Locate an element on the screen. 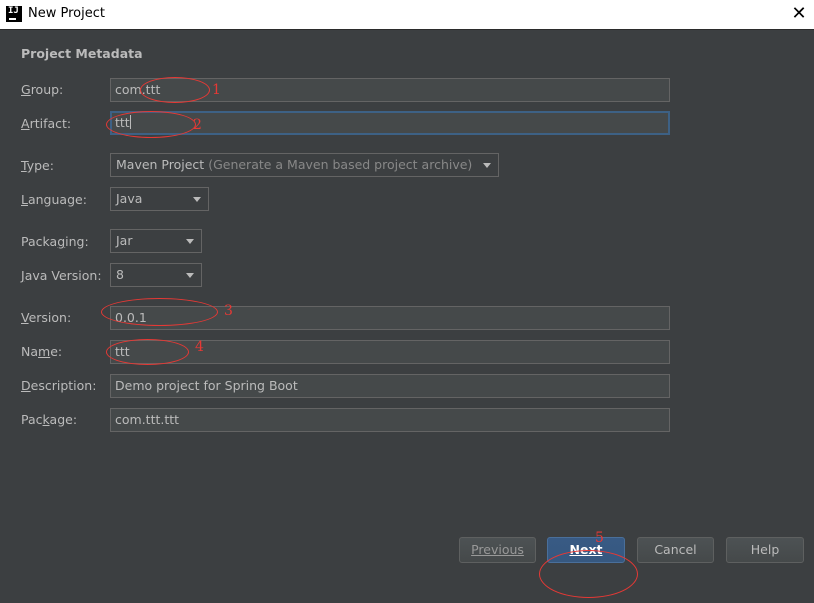  artifact-value: ttt is located at coordinates (122, 122).